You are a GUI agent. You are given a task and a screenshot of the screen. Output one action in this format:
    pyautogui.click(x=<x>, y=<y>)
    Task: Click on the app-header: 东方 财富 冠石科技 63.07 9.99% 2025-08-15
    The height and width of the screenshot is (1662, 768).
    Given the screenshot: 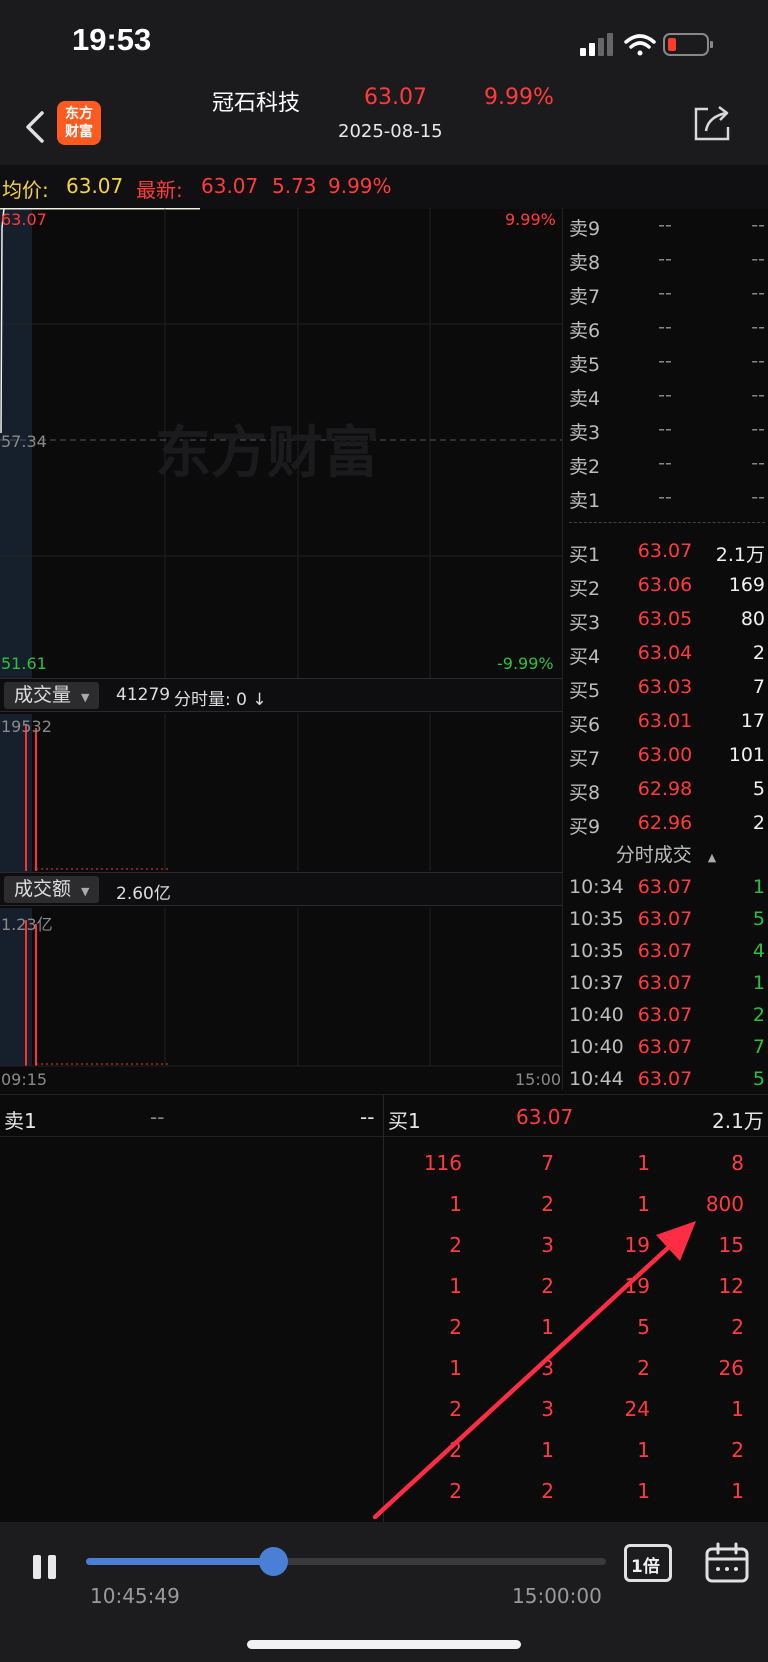 What is the action you would take?
    pyautogui.click(x=384, y=125)
    